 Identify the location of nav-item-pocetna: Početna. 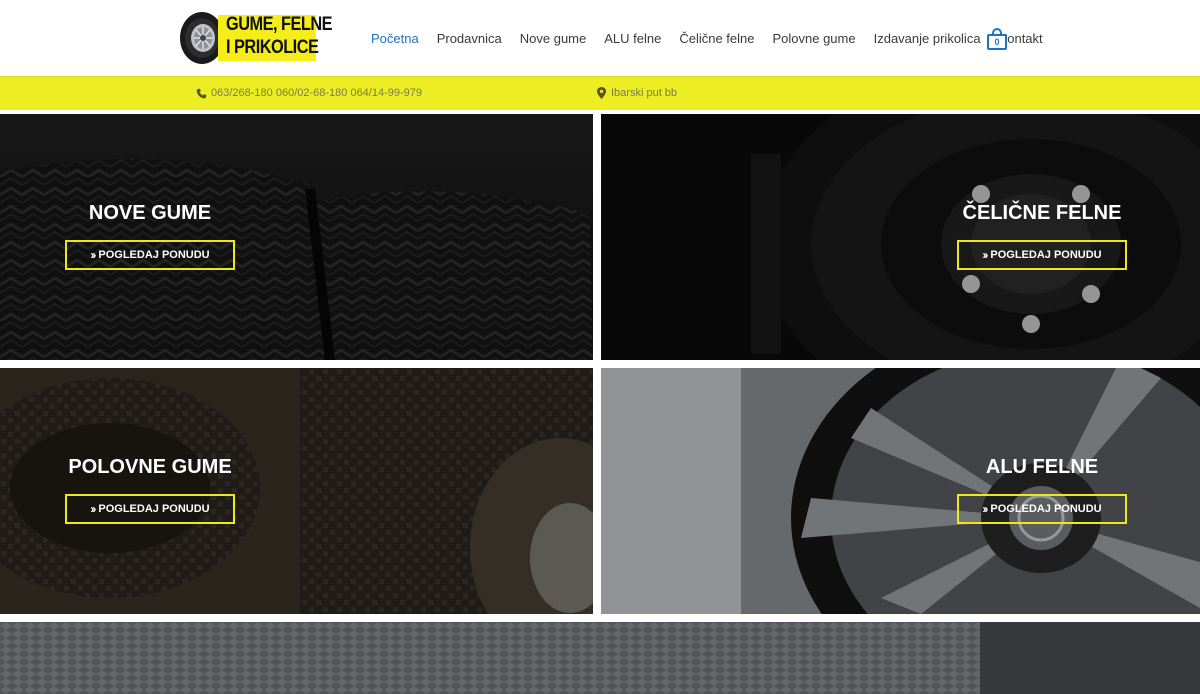
(395, 40).